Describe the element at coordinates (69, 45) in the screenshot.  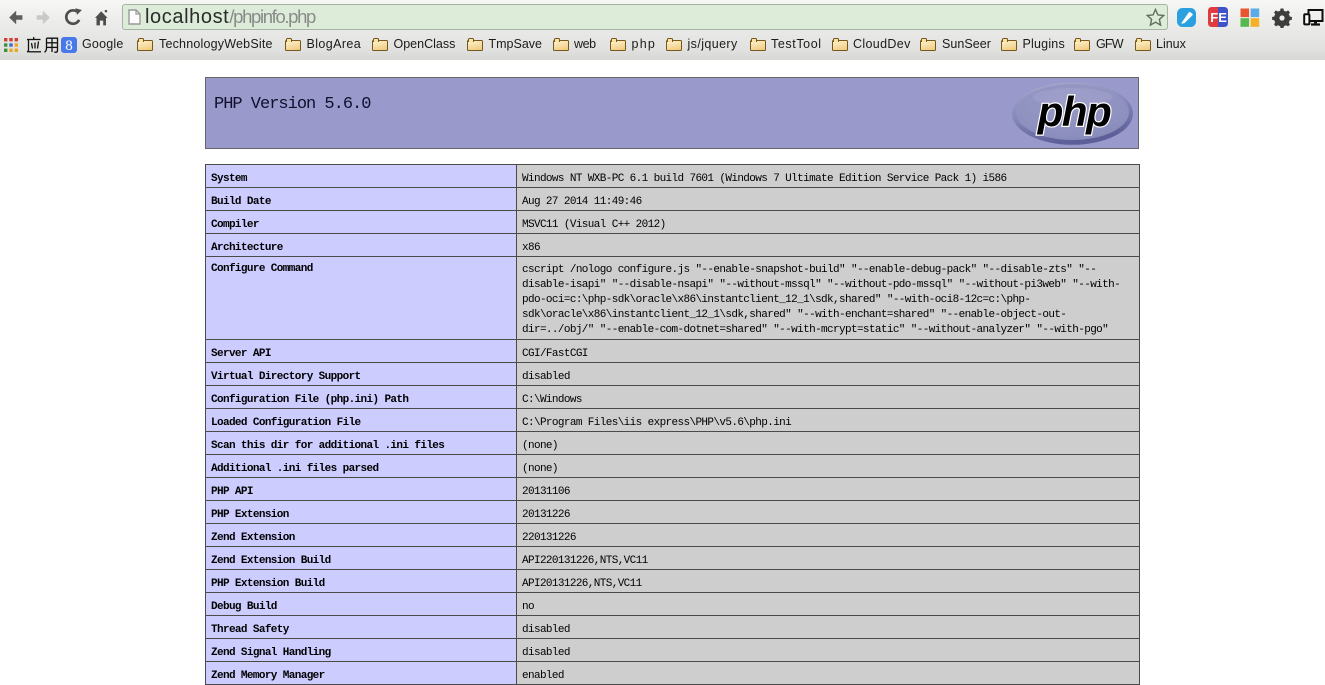
I see `svg-text: 8` at that location.